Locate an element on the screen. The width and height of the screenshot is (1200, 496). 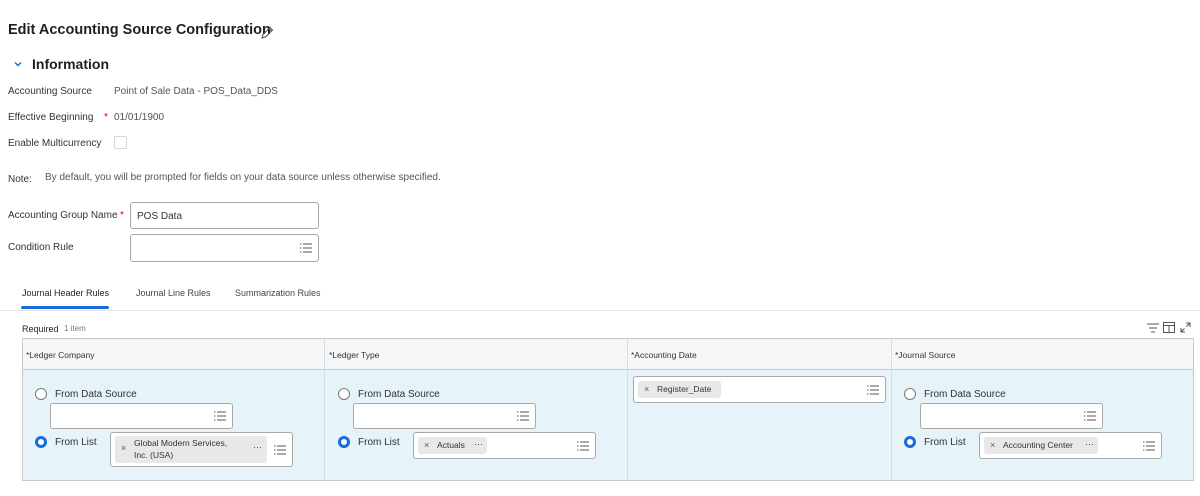
column-header-journal-source: *Journal Source is located at coordinates (925, 355).